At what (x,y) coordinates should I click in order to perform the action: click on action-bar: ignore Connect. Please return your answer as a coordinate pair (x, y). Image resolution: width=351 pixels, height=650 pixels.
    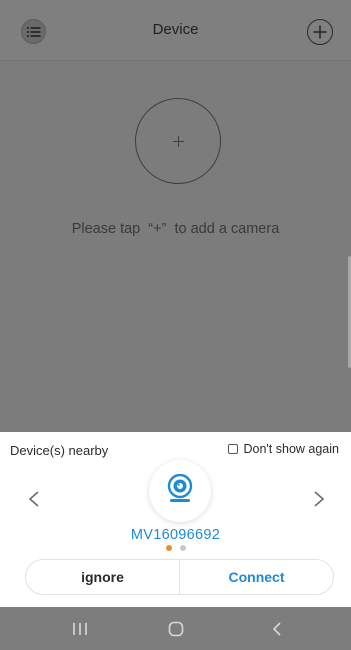
    Looking at the image, I should click on (179, 577).